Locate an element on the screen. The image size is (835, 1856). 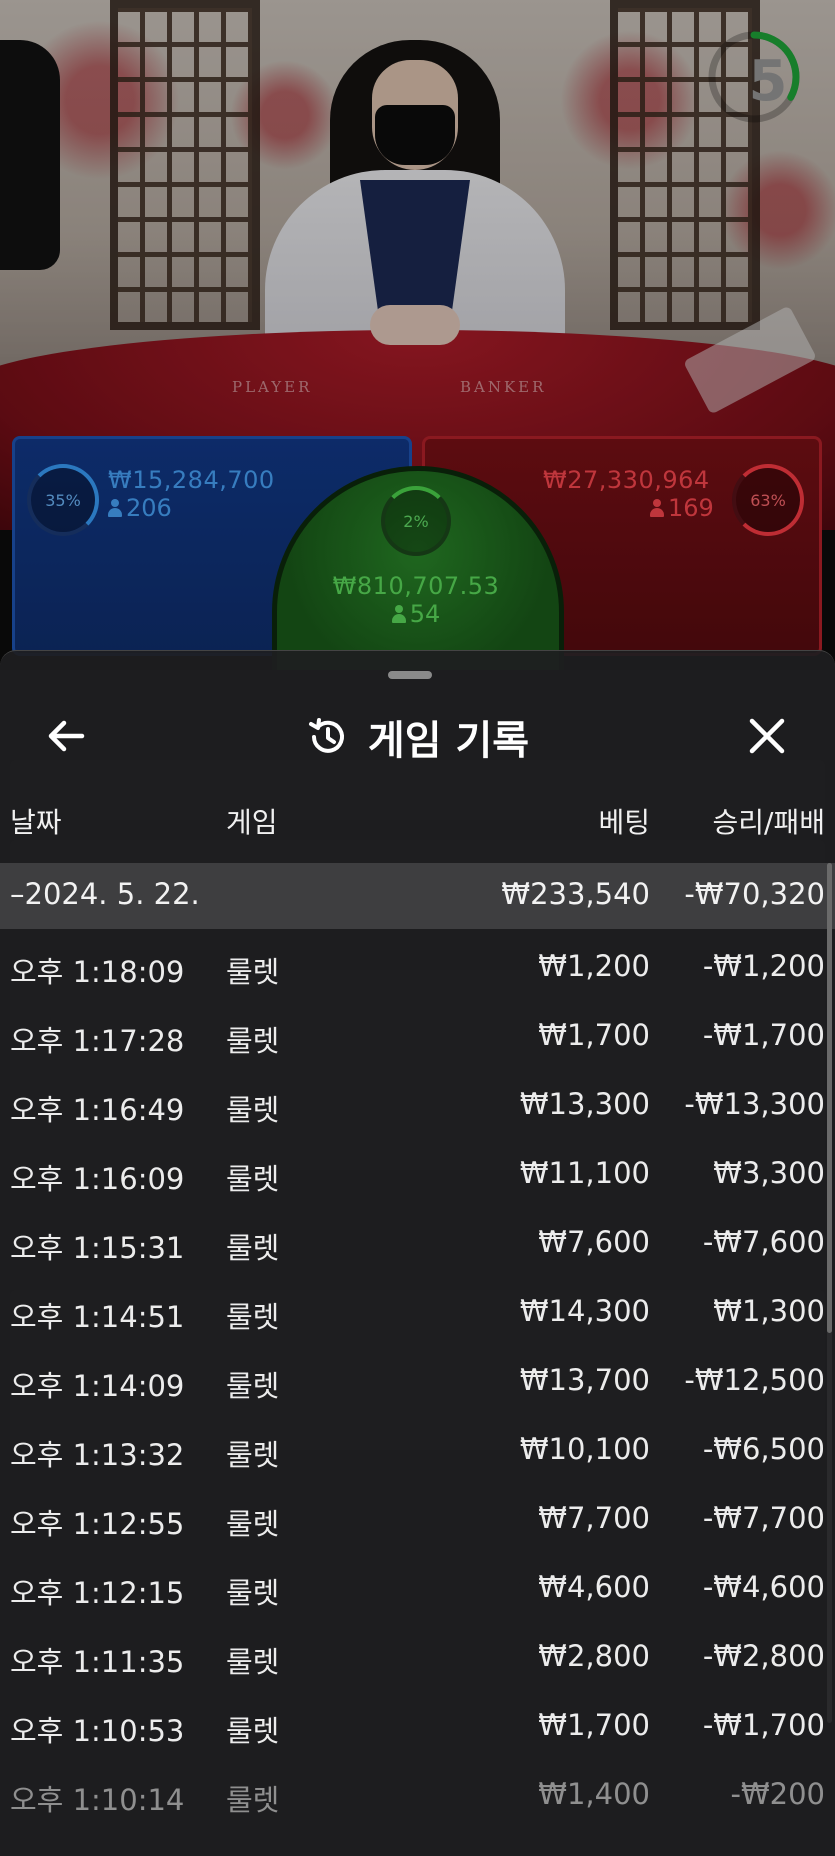
history-row: 오후 1:12:55 룰렛 ₩7,700 -₩7,700 is located at coordinates (417, 1515).